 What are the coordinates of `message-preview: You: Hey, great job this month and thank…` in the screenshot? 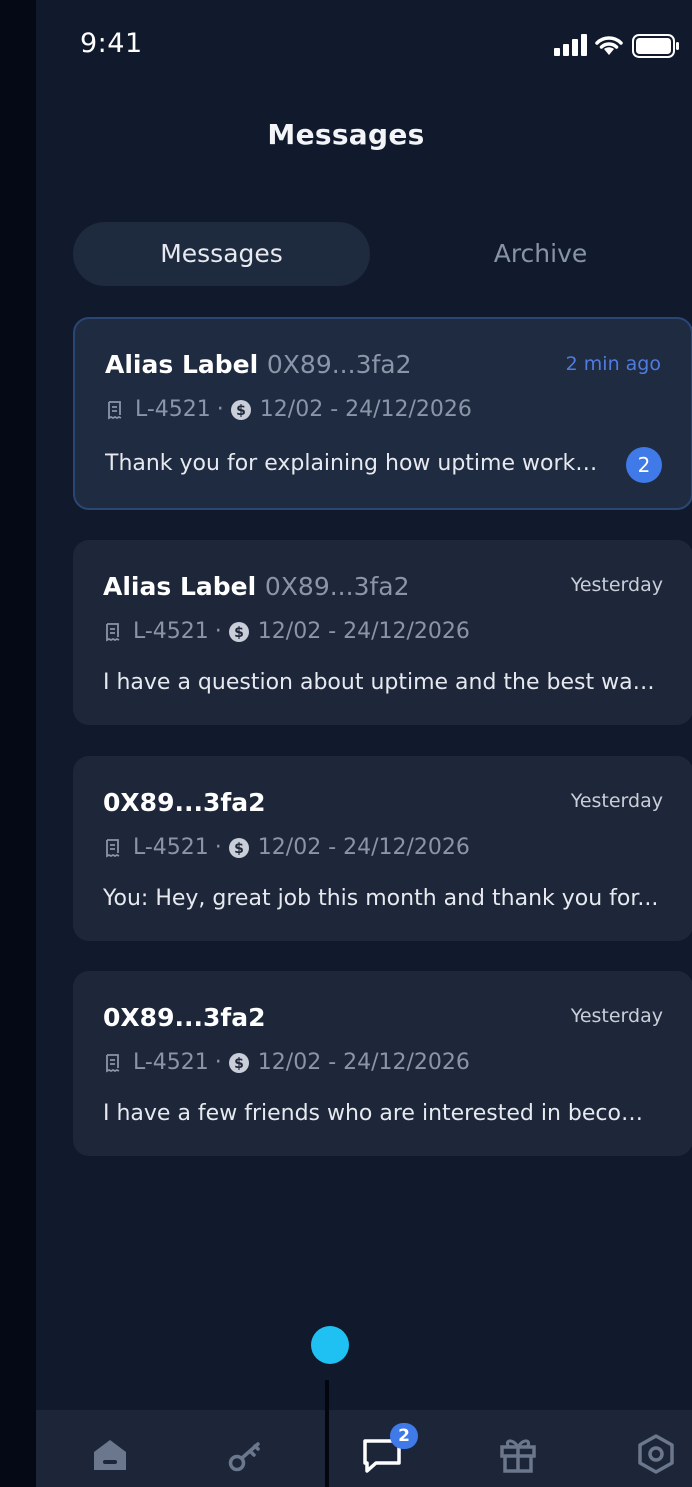 It's located at (381, 898).